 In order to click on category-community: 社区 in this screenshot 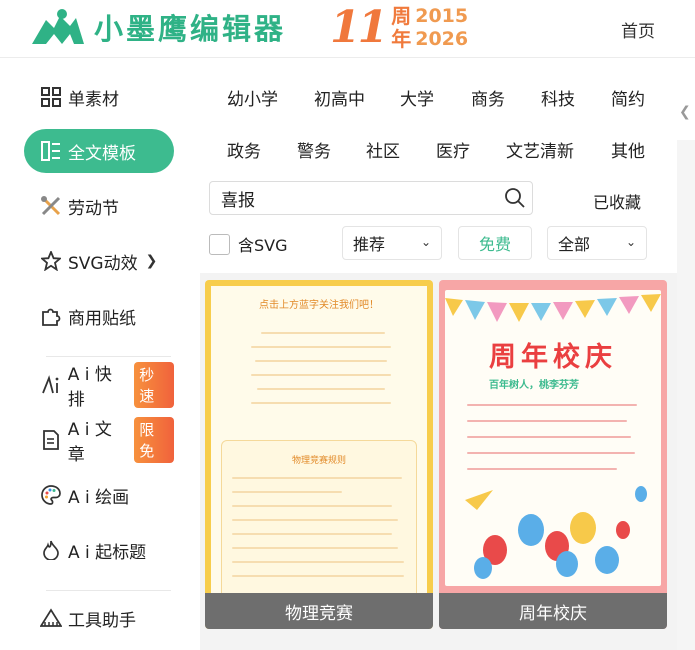, I will do `click(383, 149)`.